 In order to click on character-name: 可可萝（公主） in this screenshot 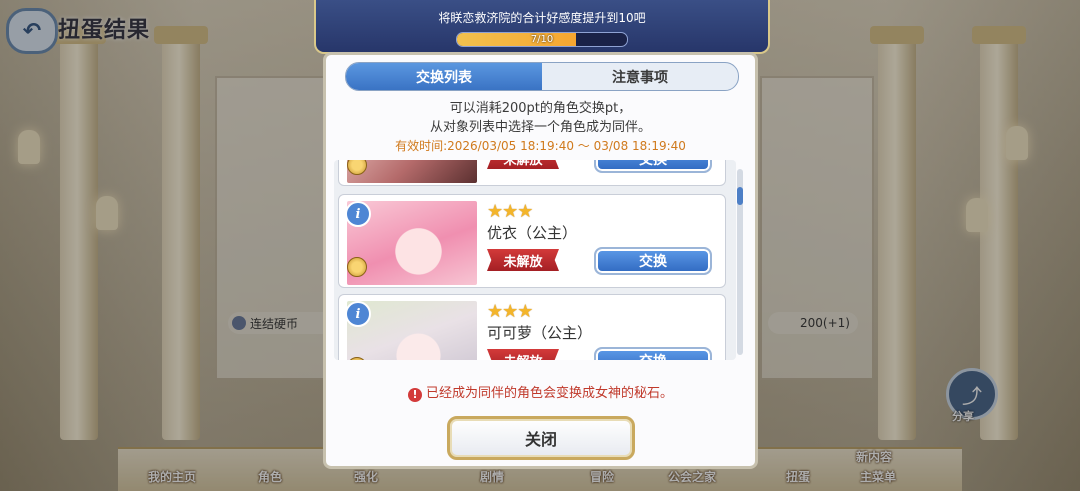, I will do `click(540, 333)`.